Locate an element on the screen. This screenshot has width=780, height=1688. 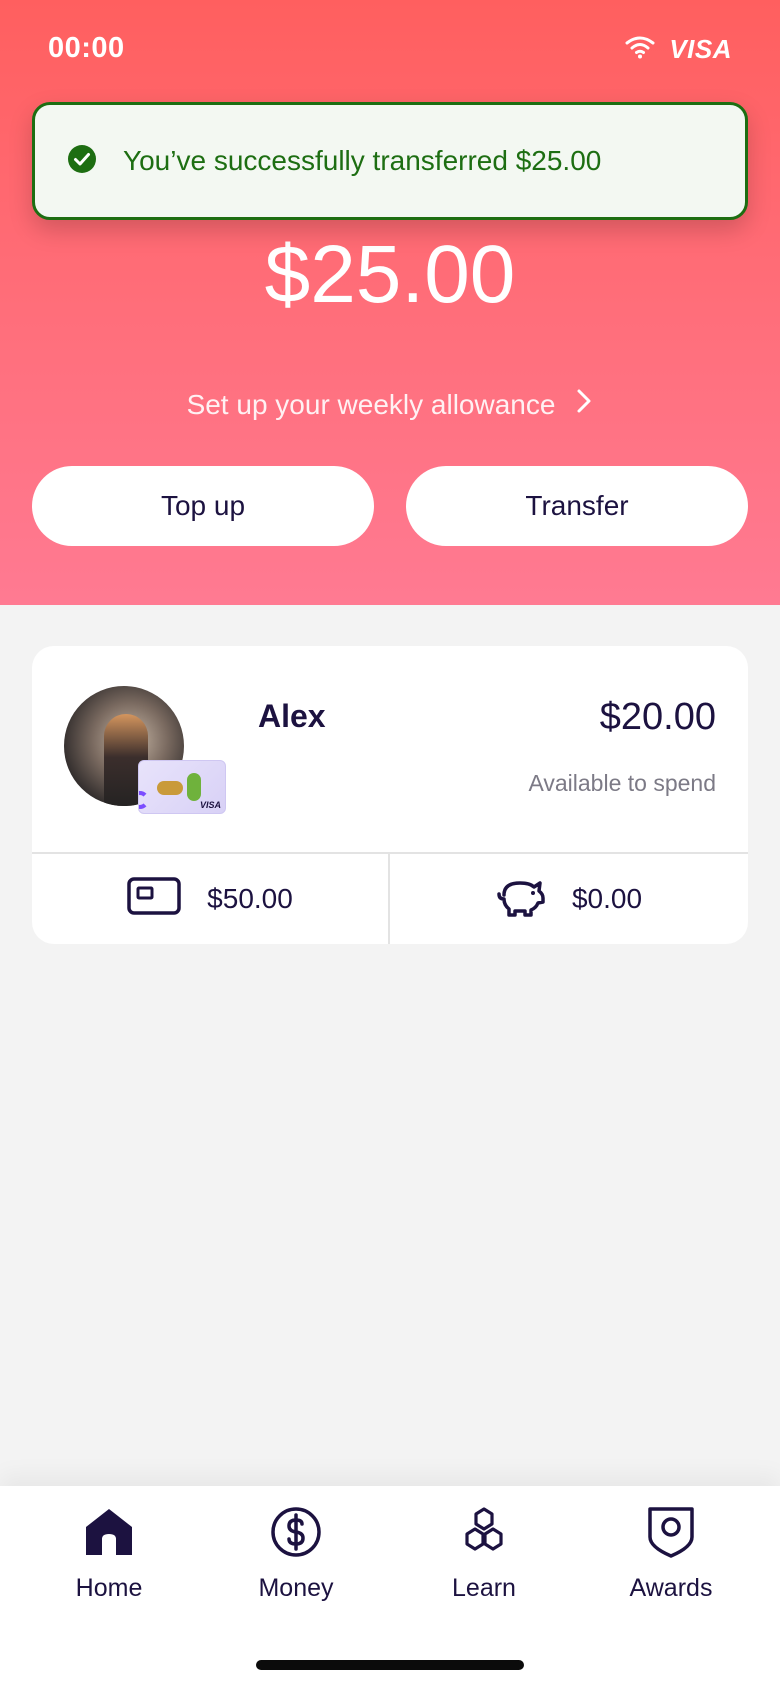
success-toast: You’ve successfully transferred $25.00 is located at coordinates (390, 161).